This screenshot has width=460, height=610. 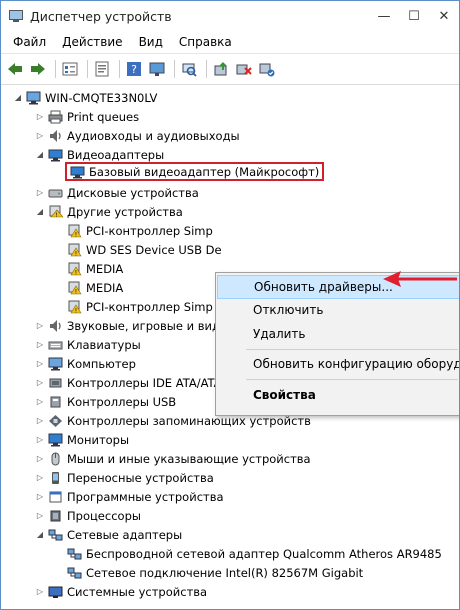 I want to click on tree-item-network-adapters: ◢ Сетевые адаптеры, so click(x=108, y=534).